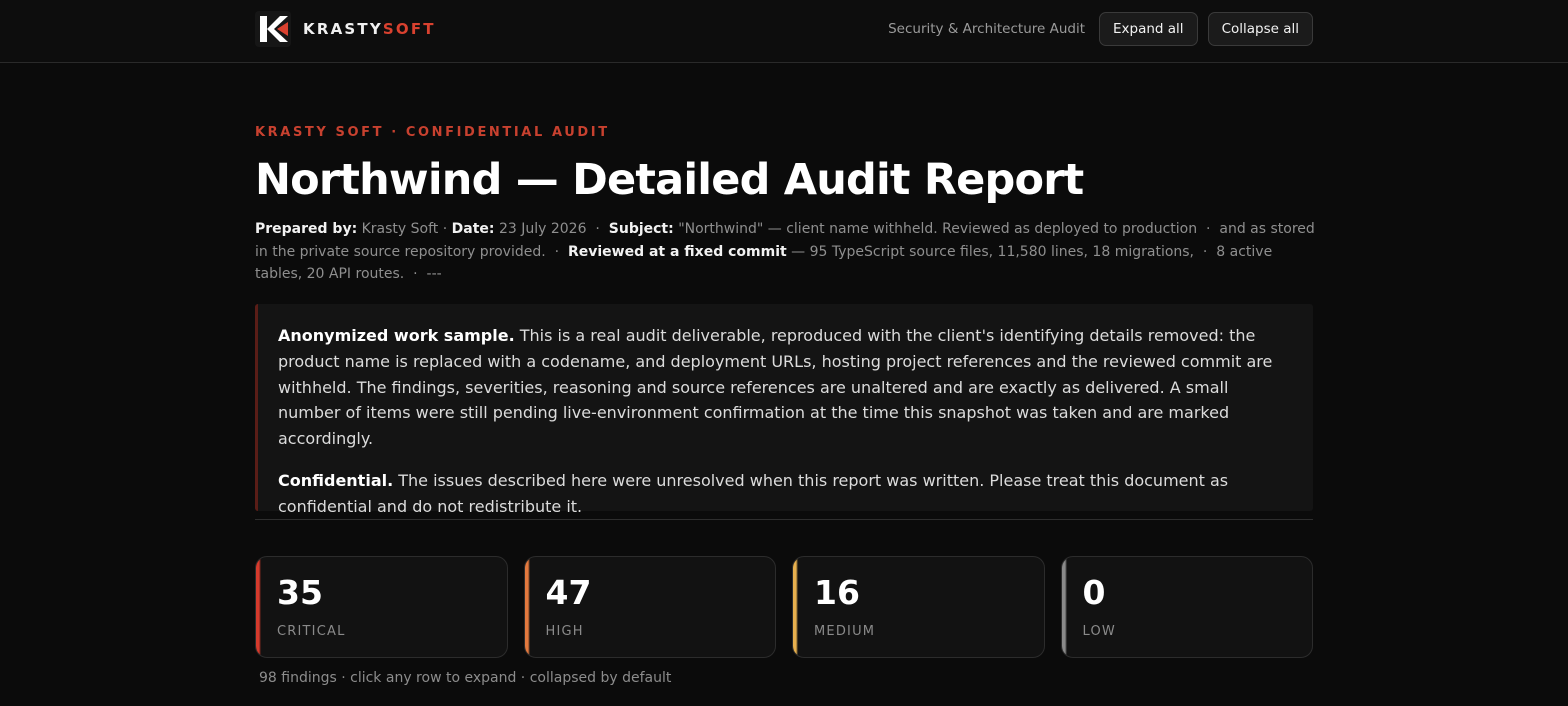 The height and width of the screenshot is (706, 1568). I want to click on meta-trailing: ---, so click(434, 274).